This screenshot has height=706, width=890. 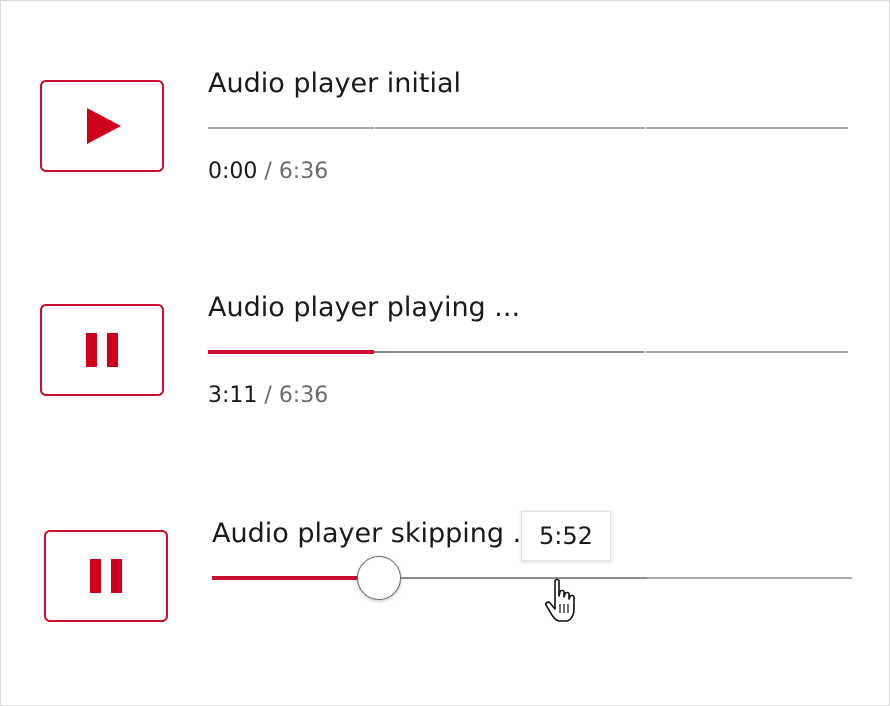 I want to click on play-icon, so click(x=104, y=126).